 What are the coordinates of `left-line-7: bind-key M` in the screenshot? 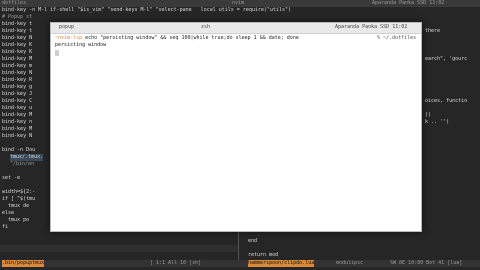 It's located at (17, 59).